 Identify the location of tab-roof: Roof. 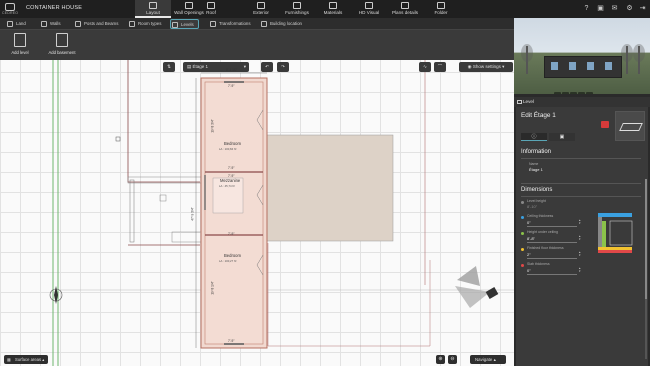
(211, 9).